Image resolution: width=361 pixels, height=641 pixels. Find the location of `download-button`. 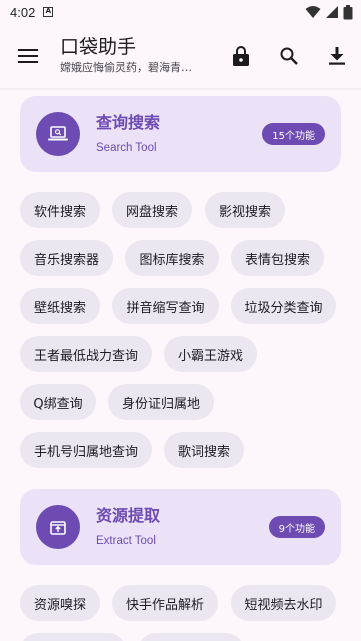

download-button is located at coordinates (337, 56).